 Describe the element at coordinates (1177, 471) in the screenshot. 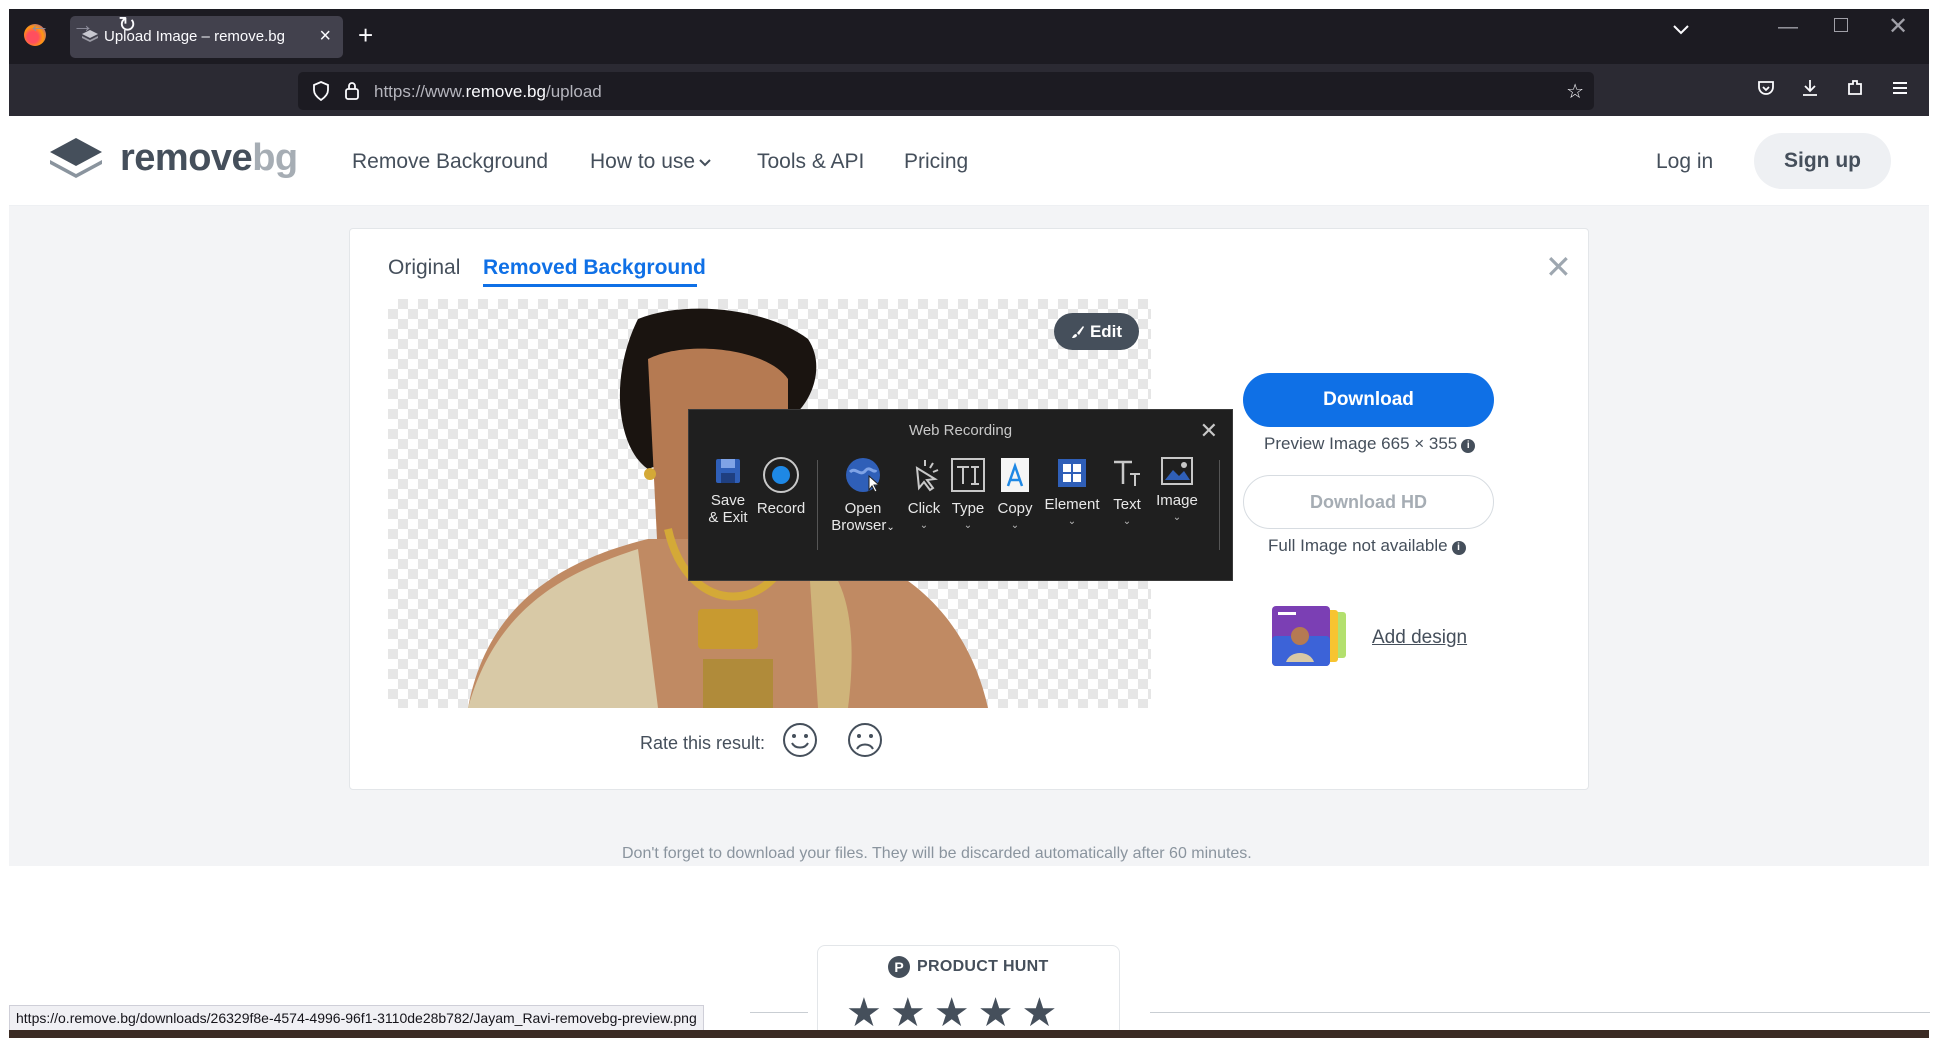

I see `image-icon` at that location.